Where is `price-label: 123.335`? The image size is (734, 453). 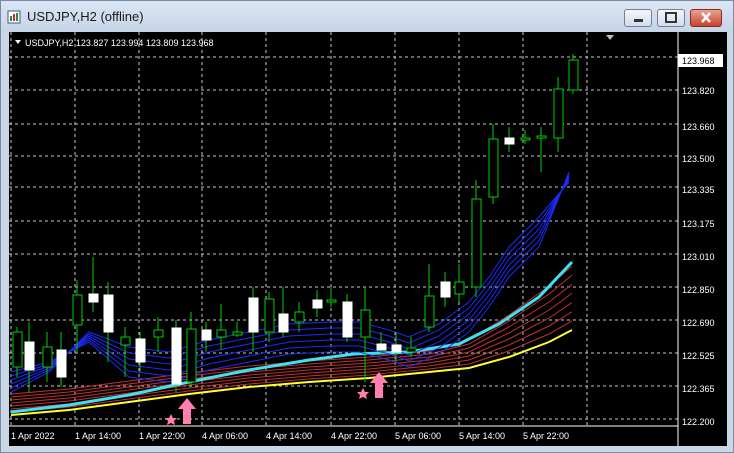
price-label: 123.335 is located at coordinates (698, 190).